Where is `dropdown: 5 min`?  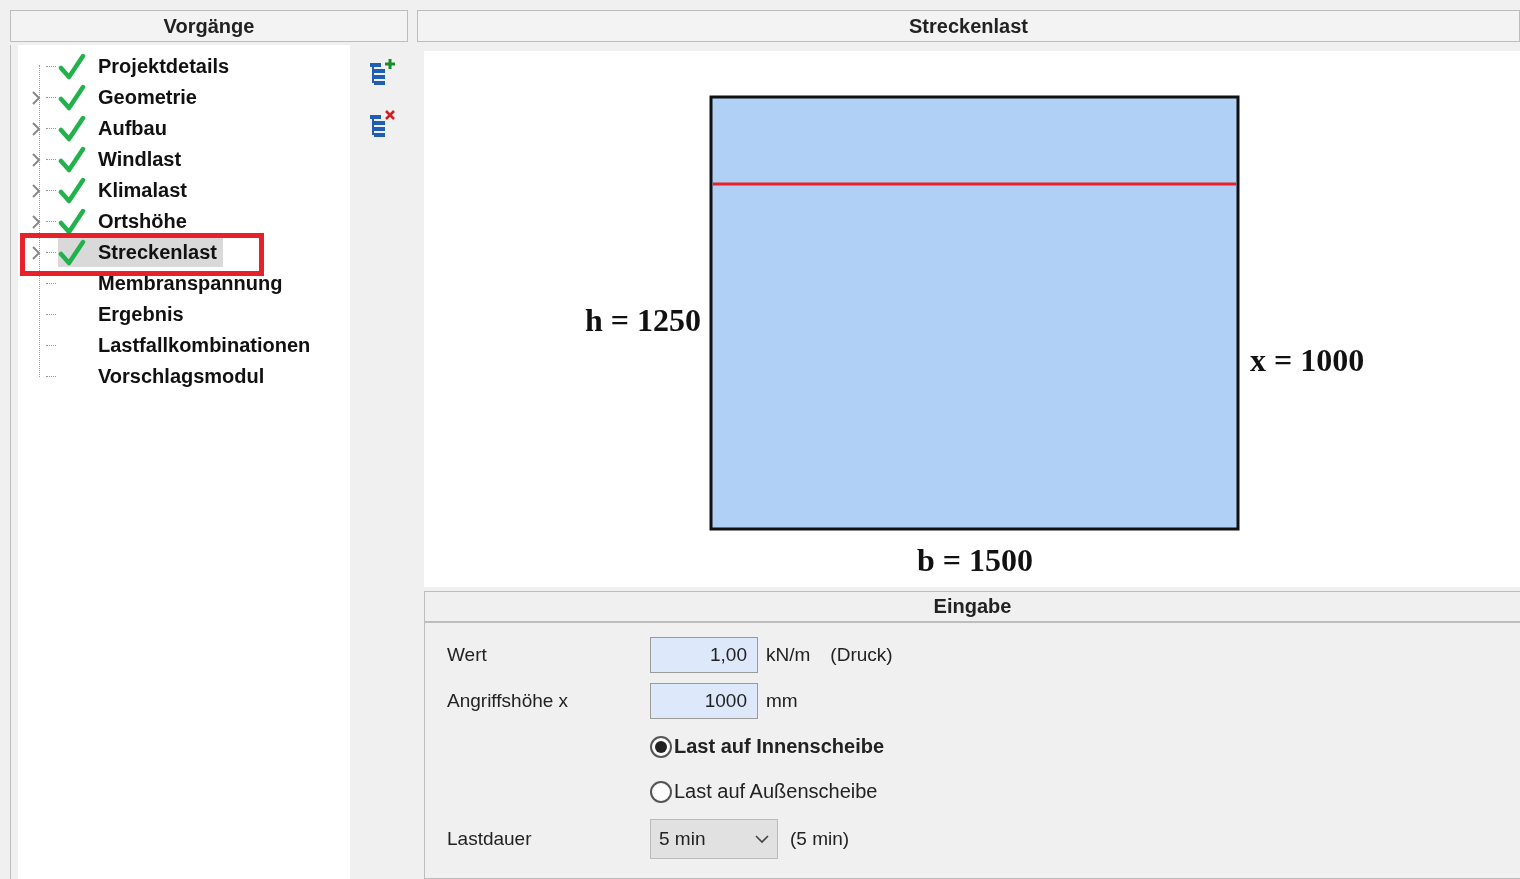 dropdown: 5 min is located at coordinates (714, 839).